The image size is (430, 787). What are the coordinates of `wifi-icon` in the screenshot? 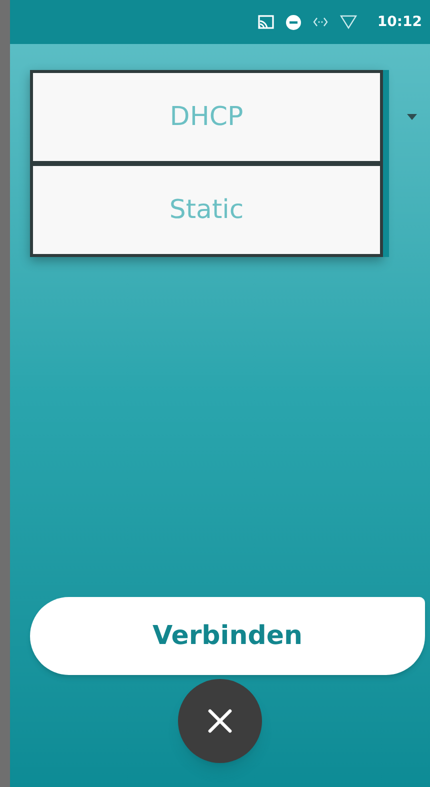 It's located at (349, 22).